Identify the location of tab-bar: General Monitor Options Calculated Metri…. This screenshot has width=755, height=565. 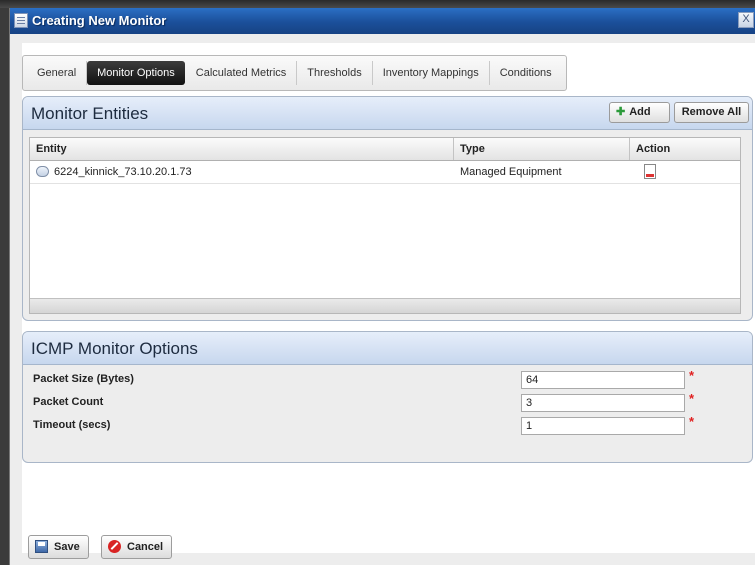
(294, 73).